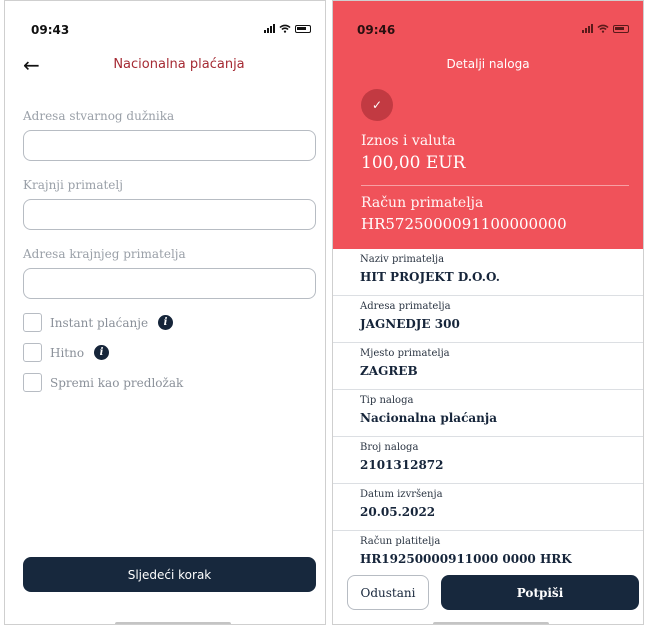  I want to click on instant-payment-label: Instant plaćanje, so click(99, 322).